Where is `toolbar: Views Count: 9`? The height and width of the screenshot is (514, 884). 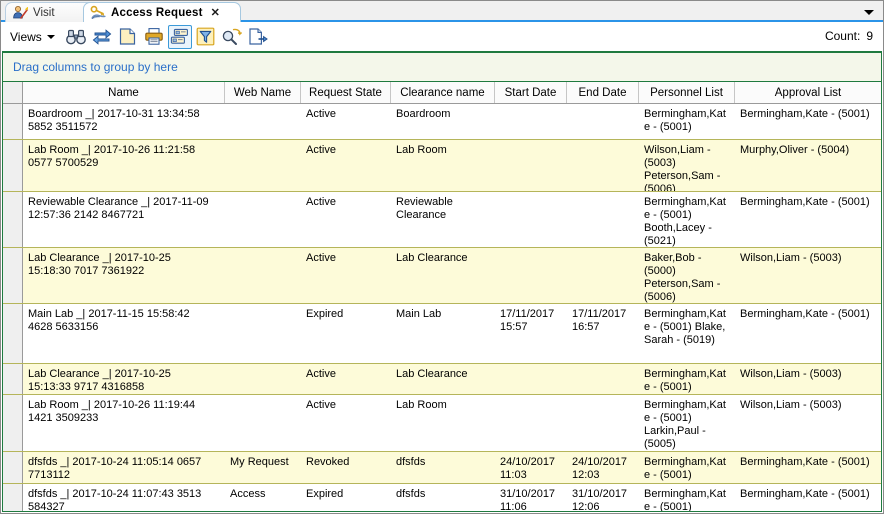 toolbar: Views Count: 9 is located at coordinates (442, 36).